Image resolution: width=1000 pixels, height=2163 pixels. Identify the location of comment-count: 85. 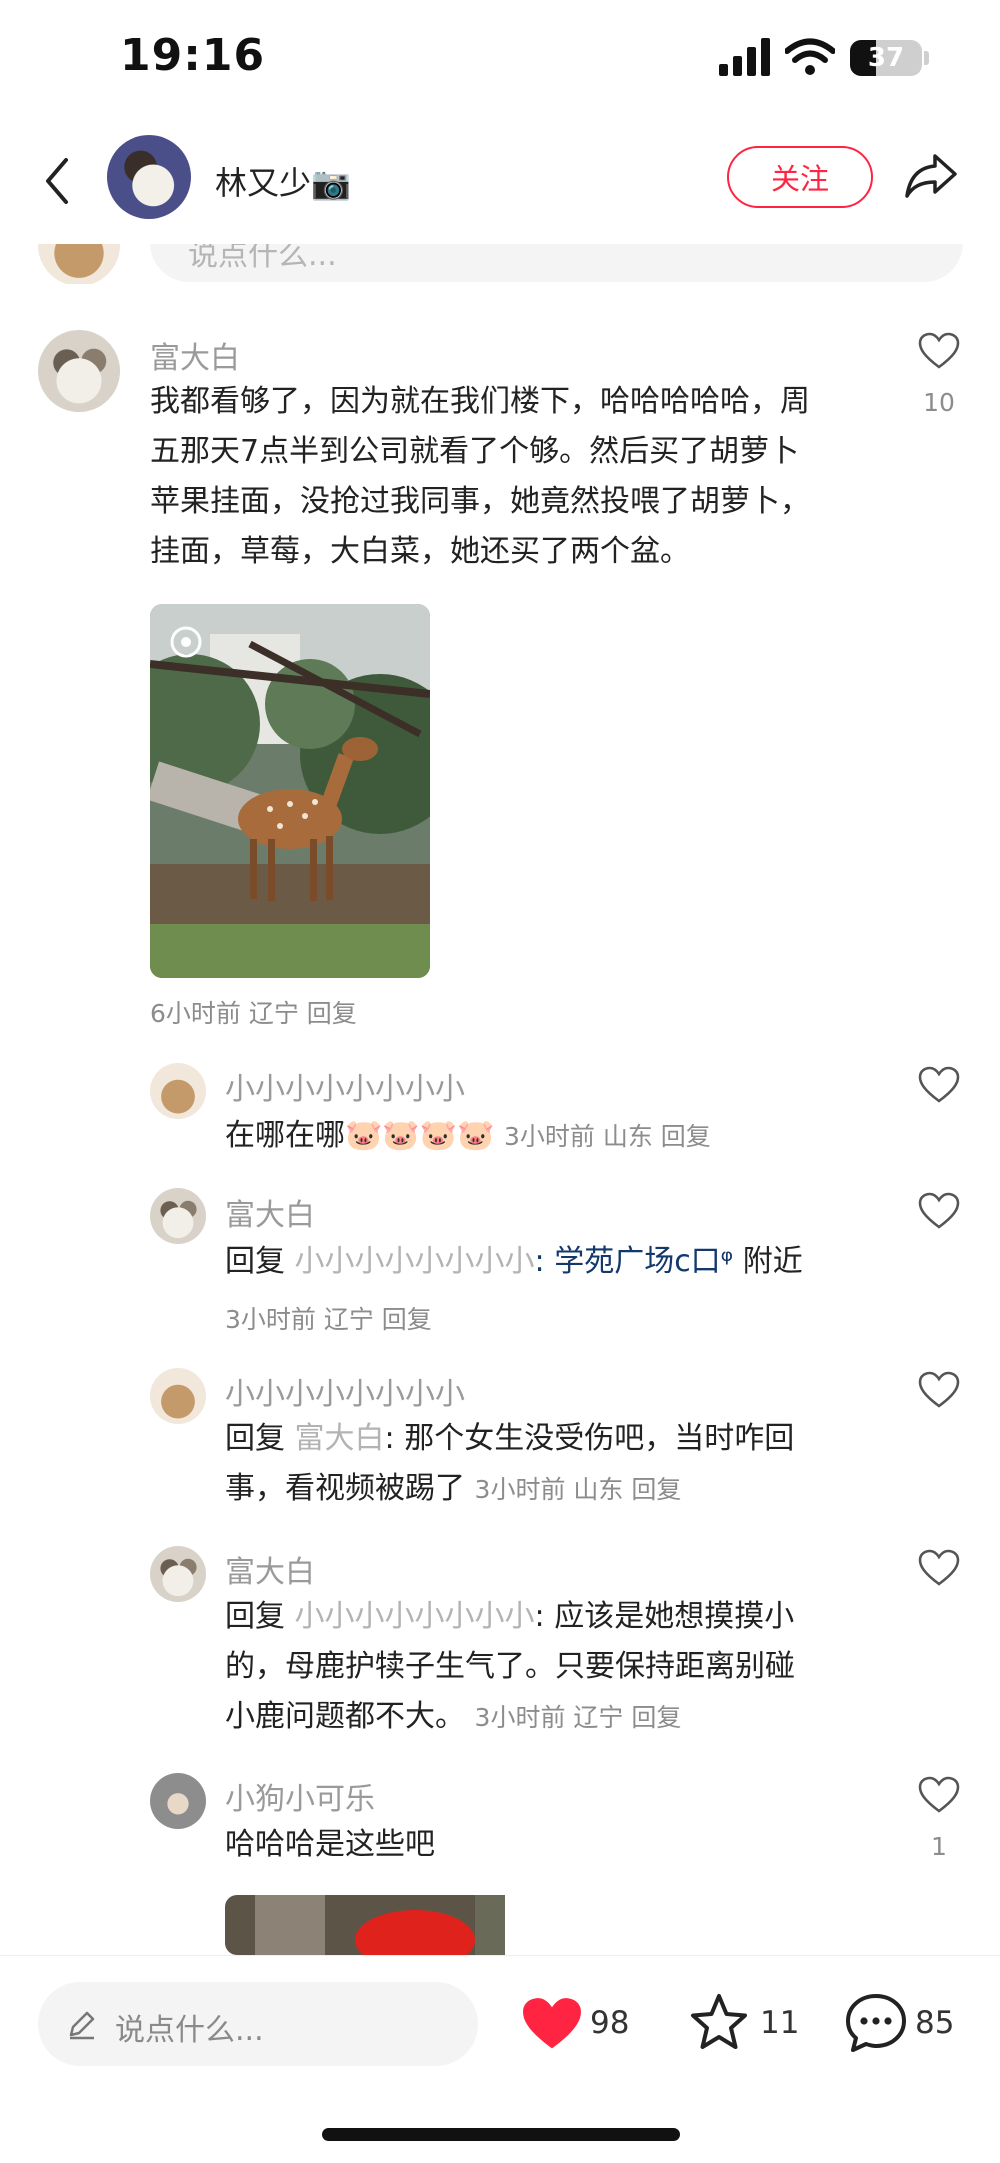
(935, 2023).